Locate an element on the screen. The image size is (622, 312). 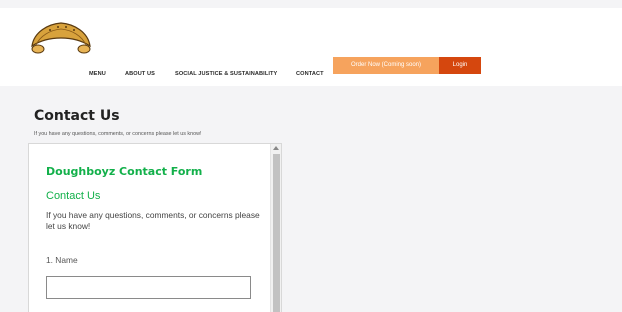
nav-item-contact: CONTACT is located at coordinates (310, 74).